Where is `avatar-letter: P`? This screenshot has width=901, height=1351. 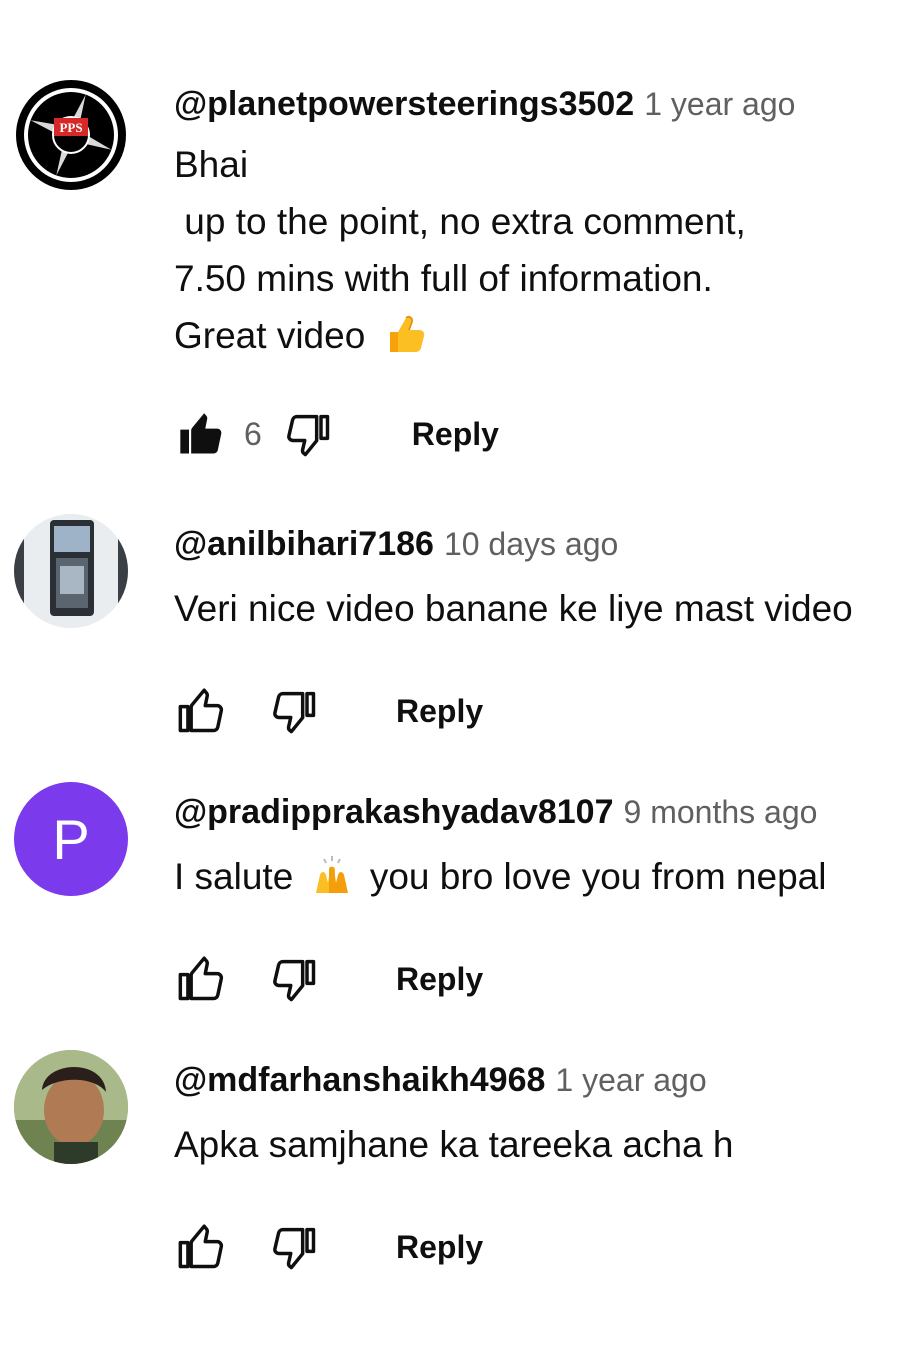
avatar-letter: P is located at coordinates (71, 839).